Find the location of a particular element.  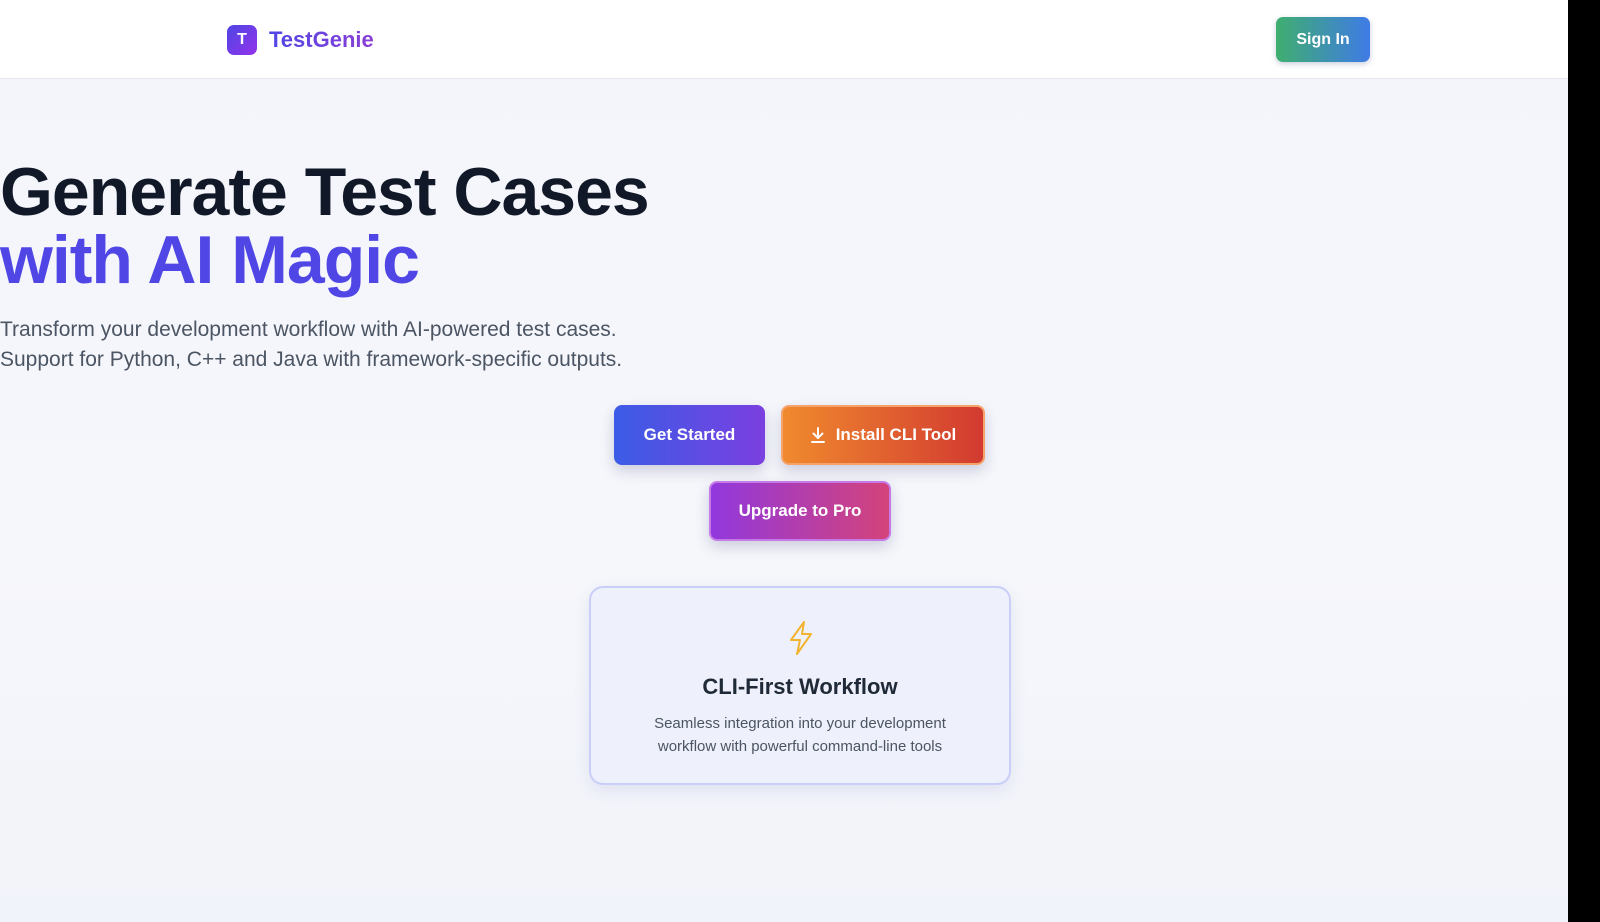

get-started-label: Get Started is located at coordinates (689, 434).